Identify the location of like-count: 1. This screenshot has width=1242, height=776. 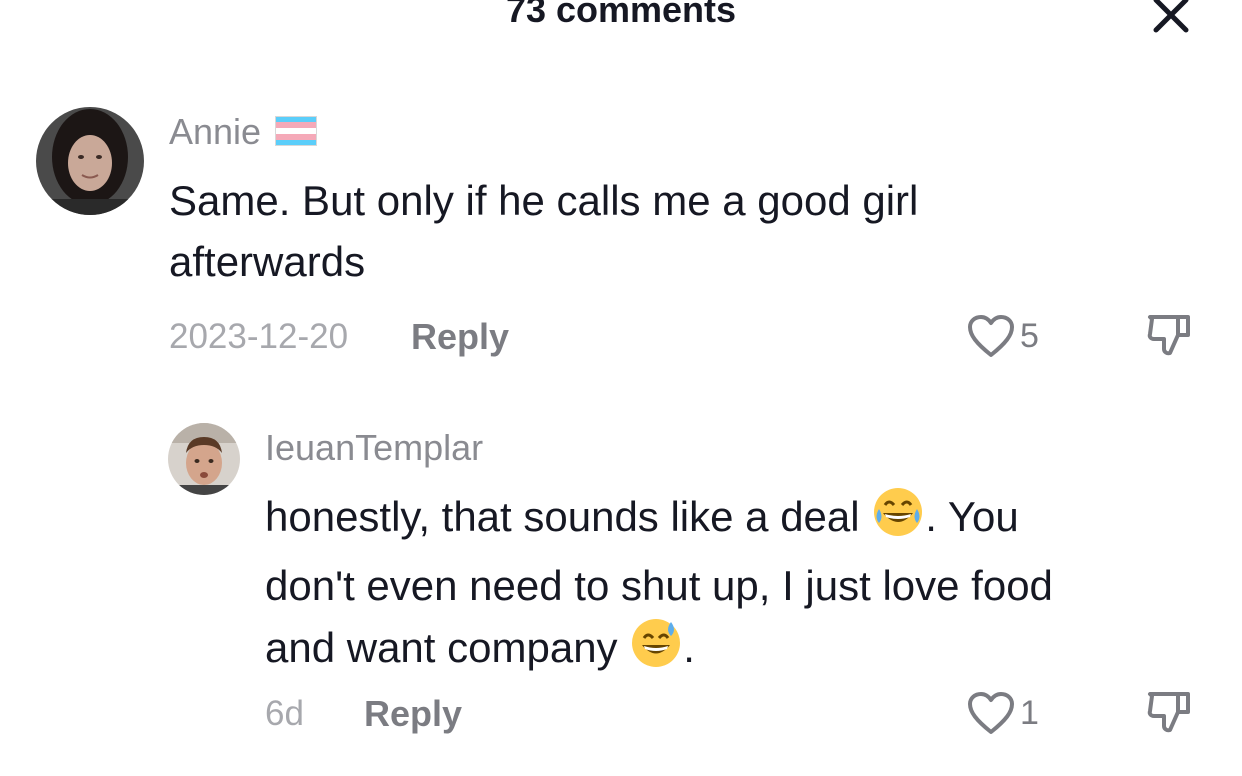
(1029, 712).